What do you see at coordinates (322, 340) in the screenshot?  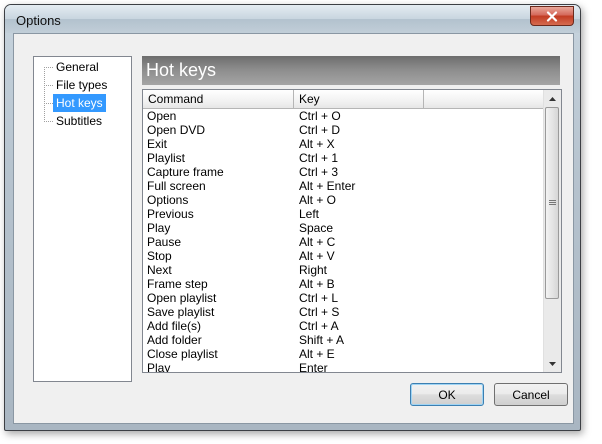 I see `key-cell: Shift + A` at bounding box center [322, 340].